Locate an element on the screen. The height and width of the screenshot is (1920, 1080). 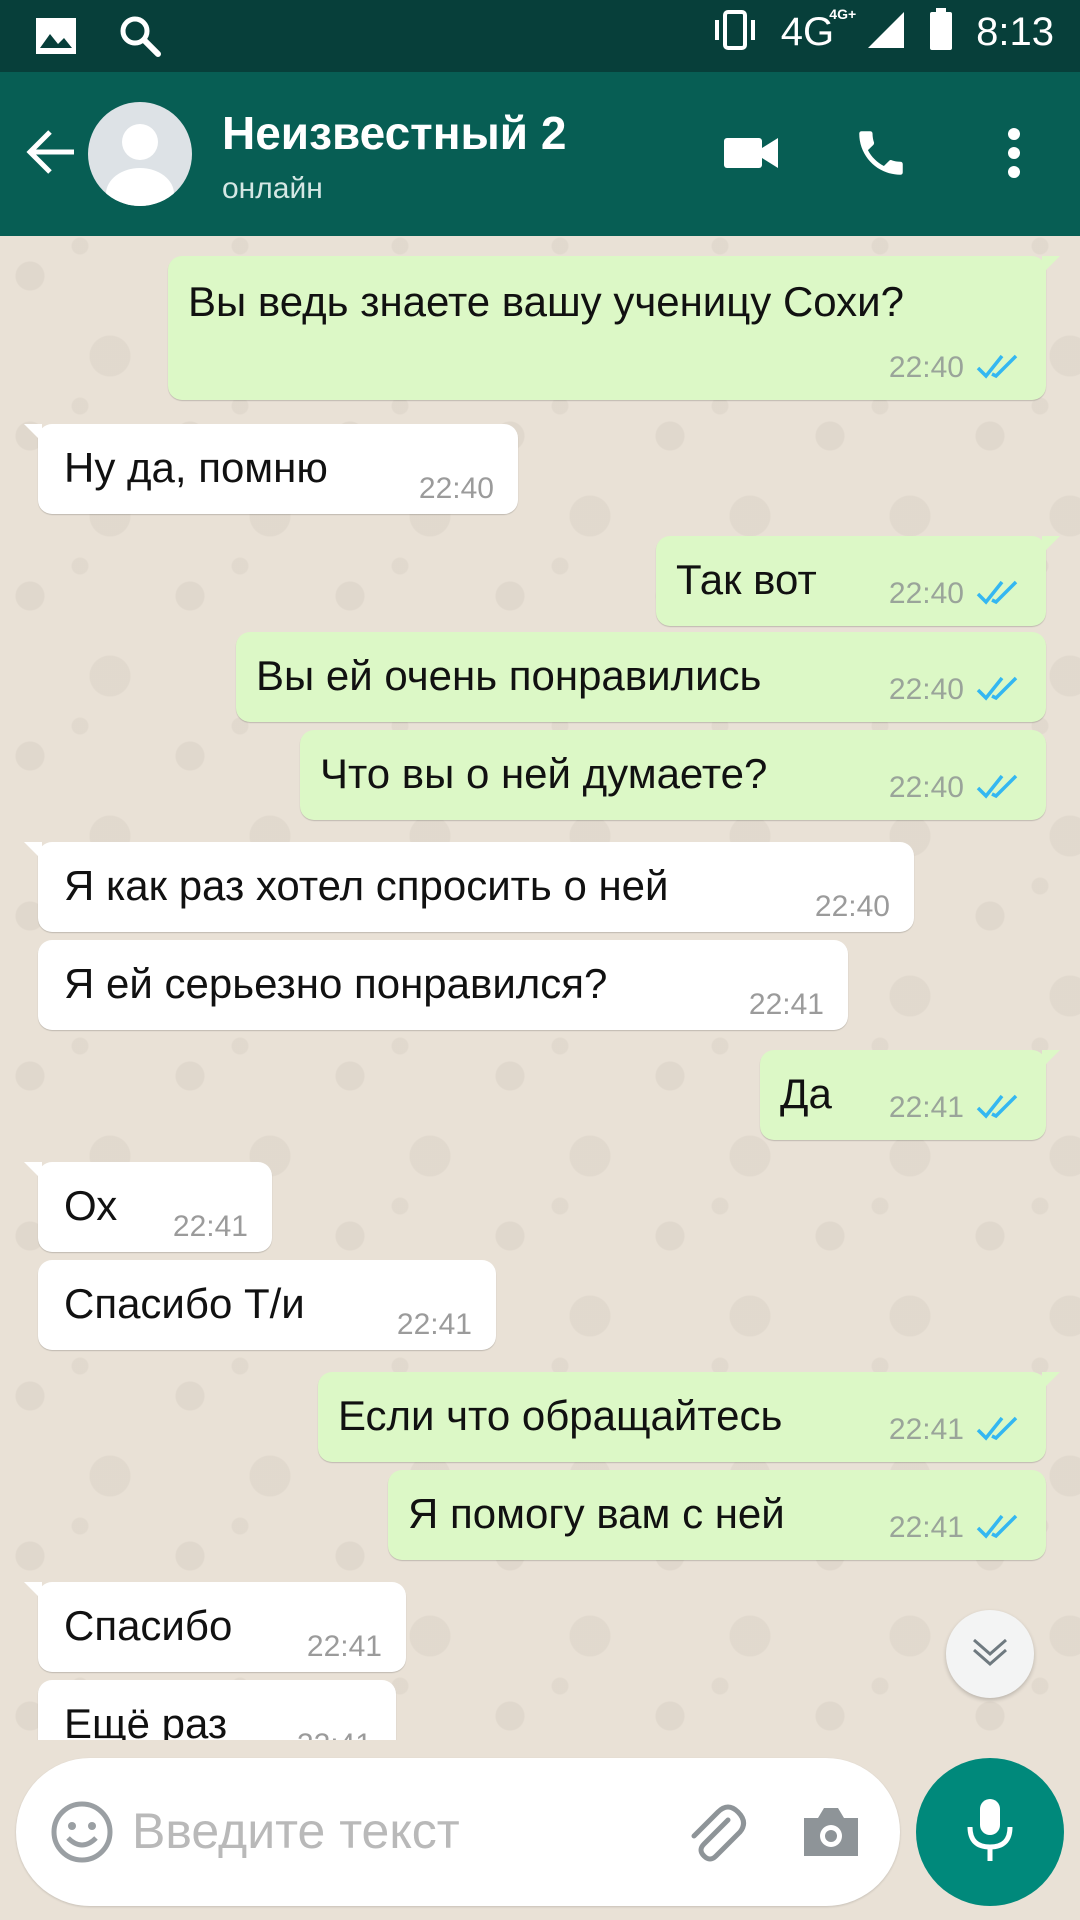
message-text: Ещё раз is located at coordinates (146, 1720).